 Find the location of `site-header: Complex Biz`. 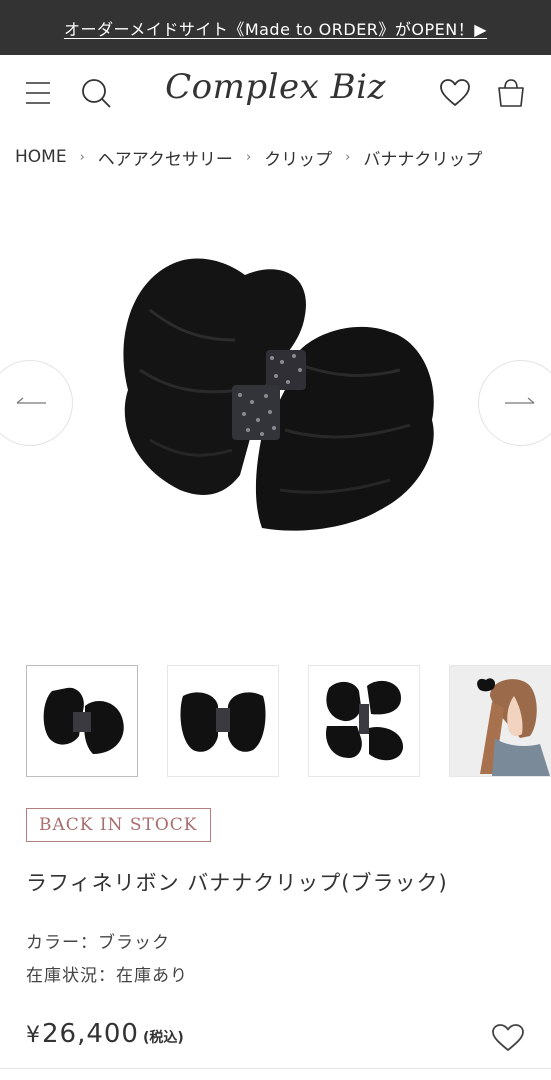

site-header: Complex Biz is located at coordinates (275, 92).